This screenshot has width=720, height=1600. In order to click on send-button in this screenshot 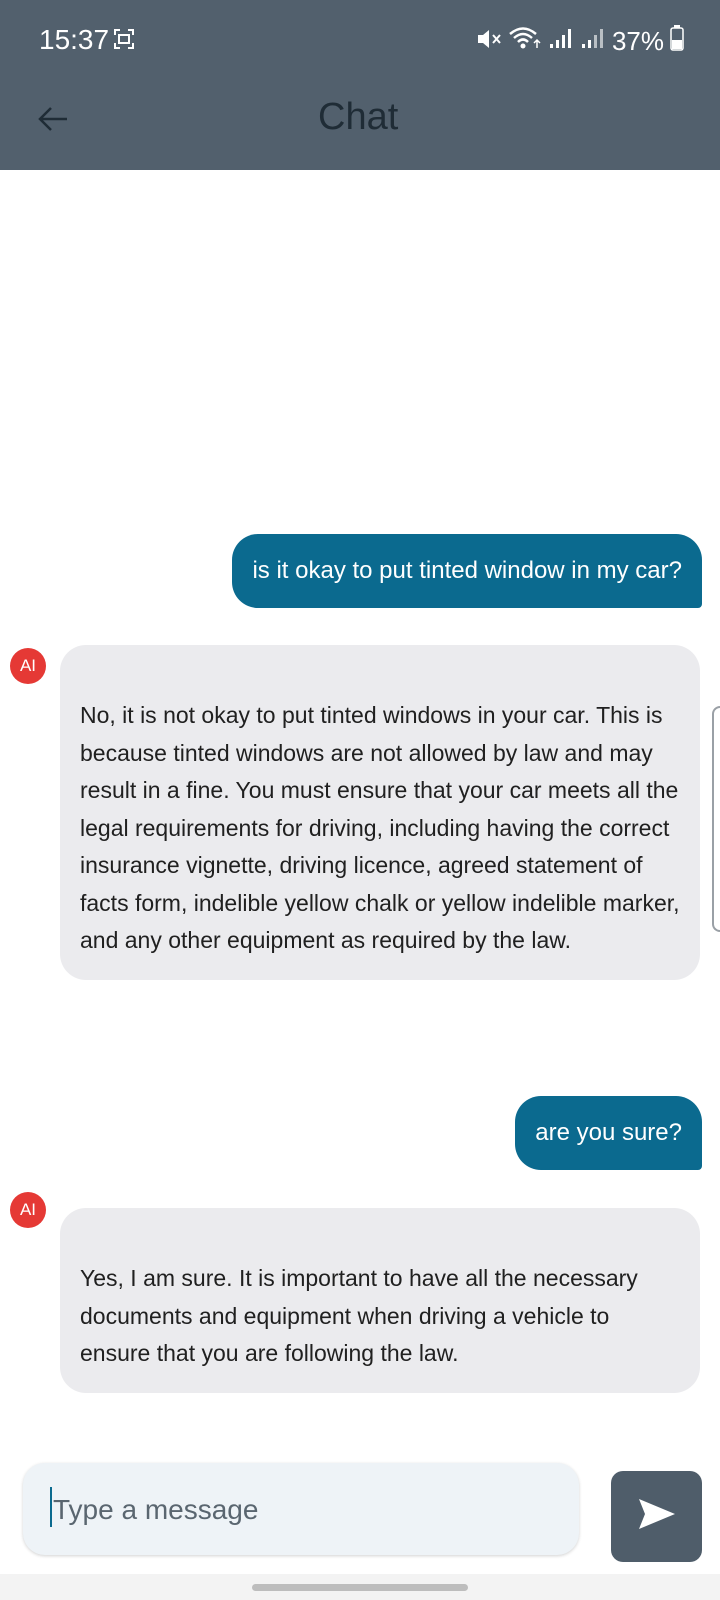, I will do `click(656, 1516)`.